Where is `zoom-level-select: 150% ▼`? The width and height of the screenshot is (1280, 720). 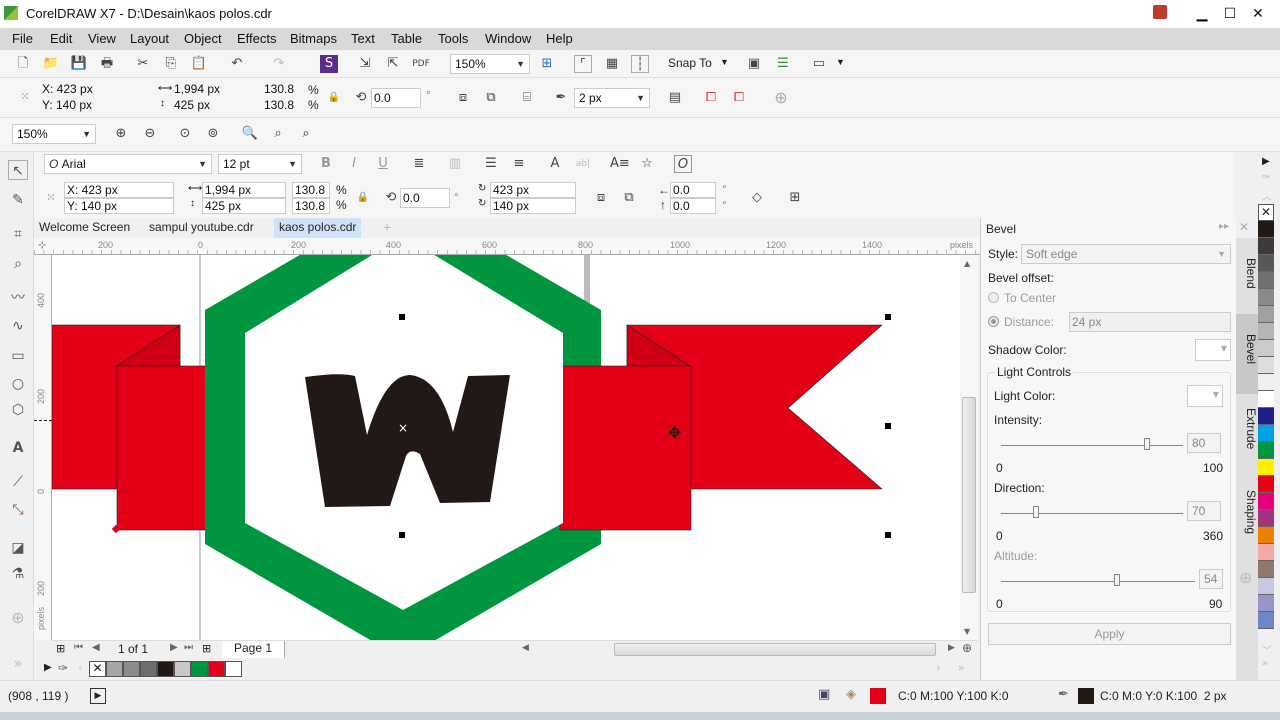
zoom-level-select: 150% ▼ is located at coordinates (54, 134).